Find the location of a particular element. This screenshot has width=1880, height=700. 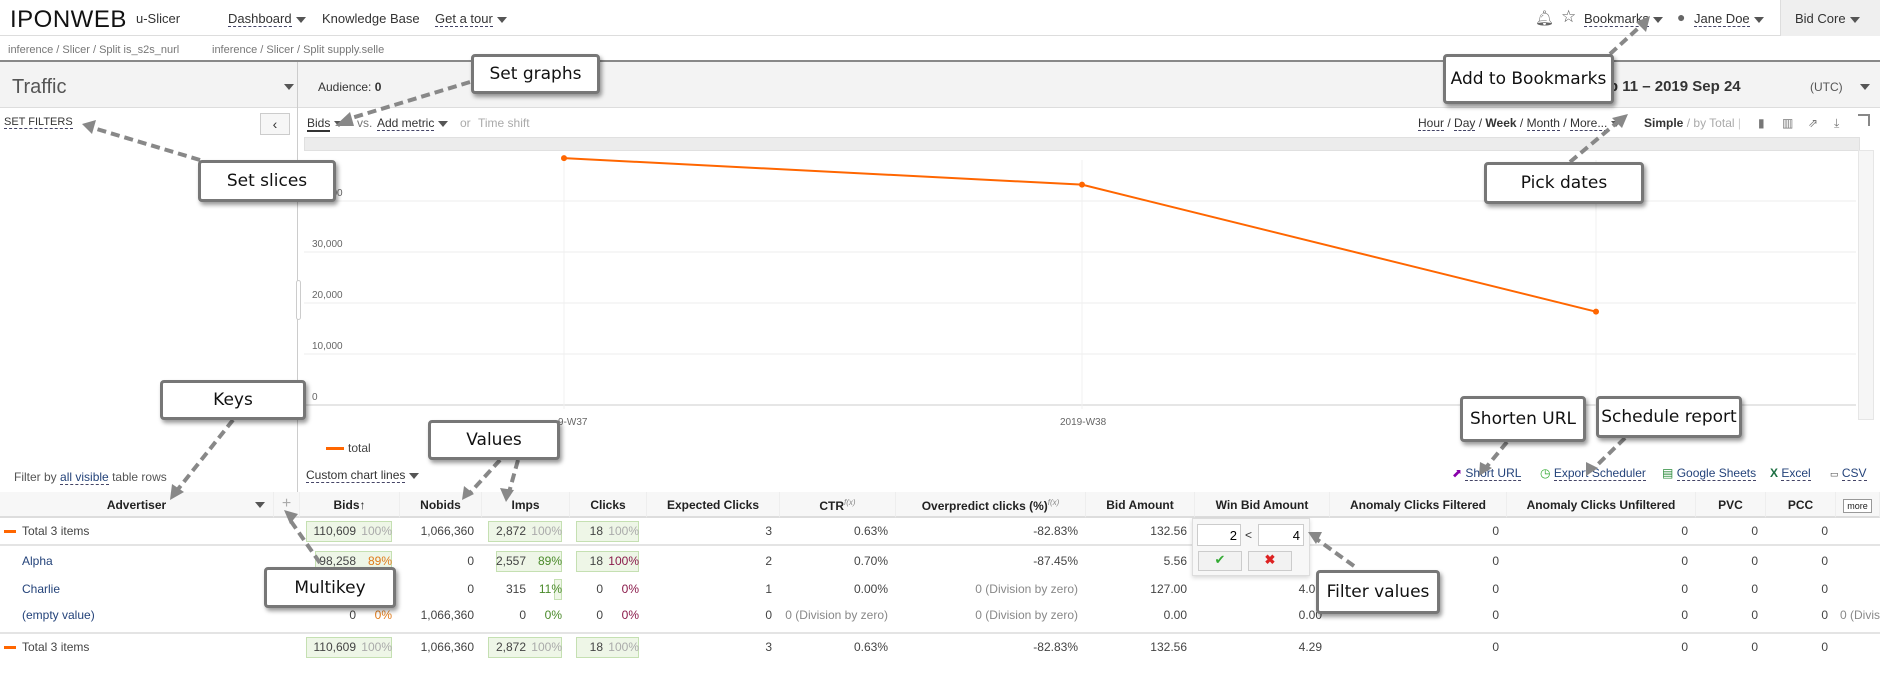

callout-values: Values is located at coordinates (494, 440).